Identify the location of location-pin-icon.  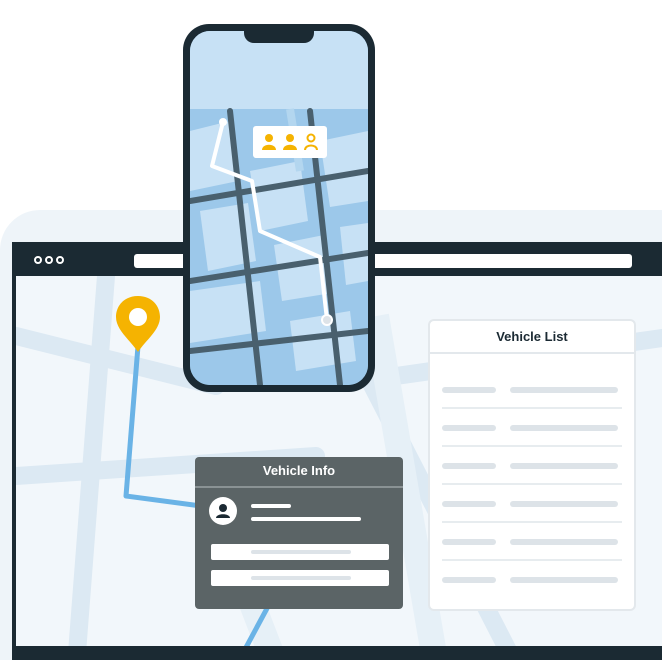
(138, 324).